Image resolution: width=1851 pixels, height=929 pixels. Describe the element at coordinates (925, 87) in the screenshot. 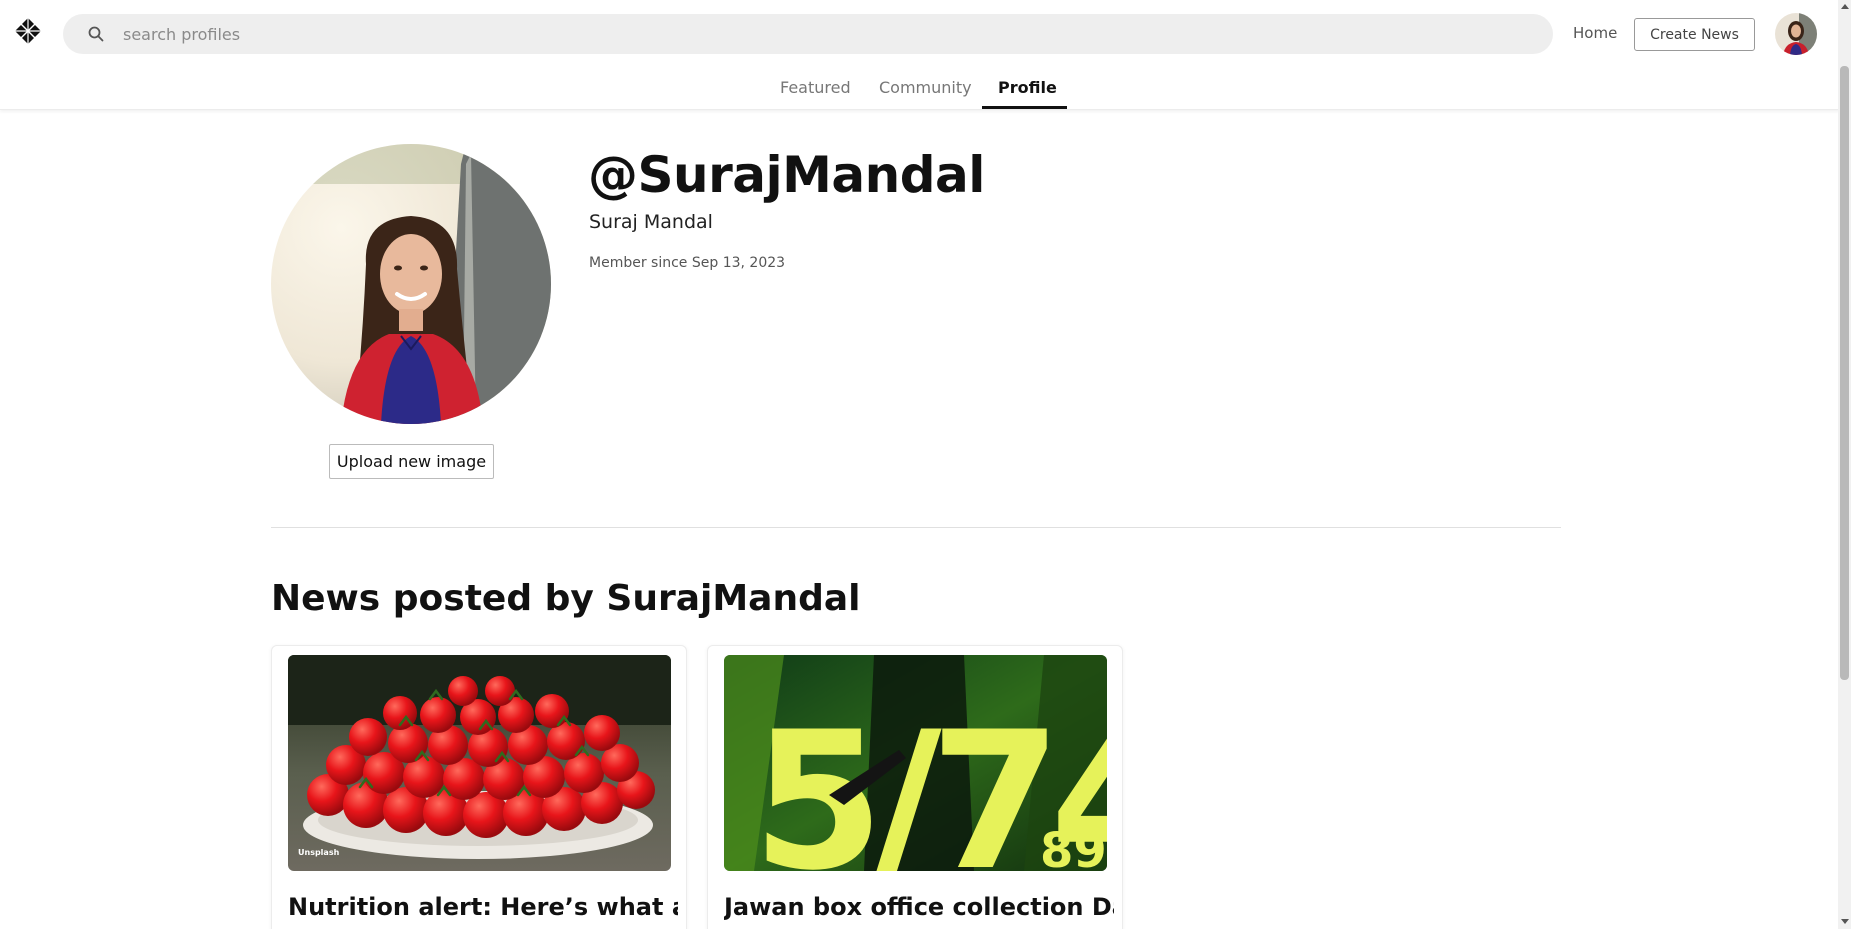

I see `tab-community: Community` at that location.